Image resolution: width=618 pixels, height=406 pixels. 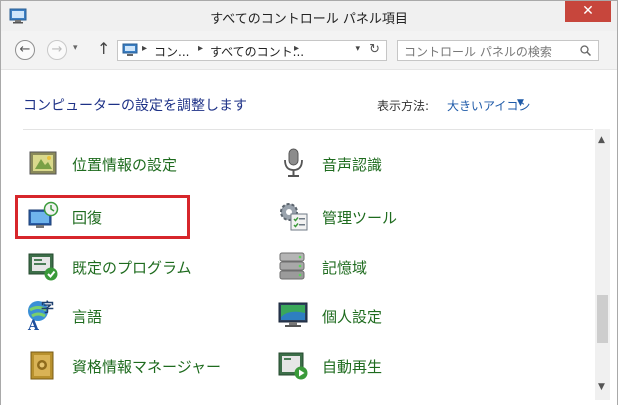 What do you see at coordinates (403, 106) in the screenshot?
I see `view-by-label: 表示方法:` at bounding box center [403, 106].